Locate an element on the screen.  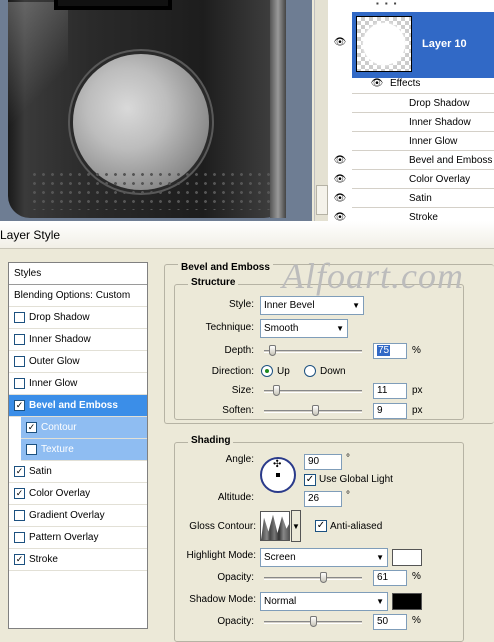
style-item: ✓ Contour is located at coordinates (84, 428).